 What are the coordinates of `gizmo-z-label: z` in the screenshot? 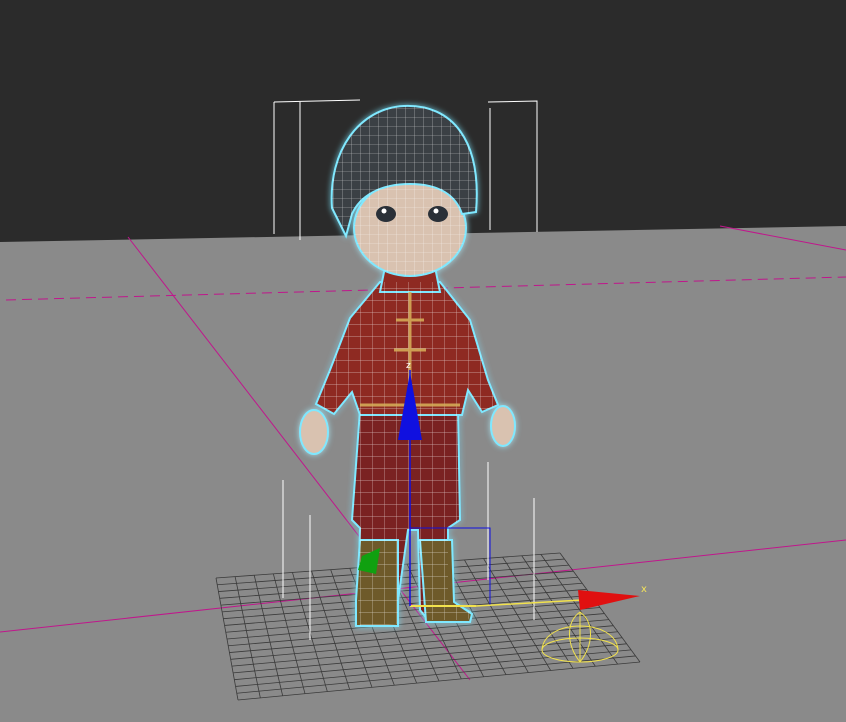 It's located at (408, 366).